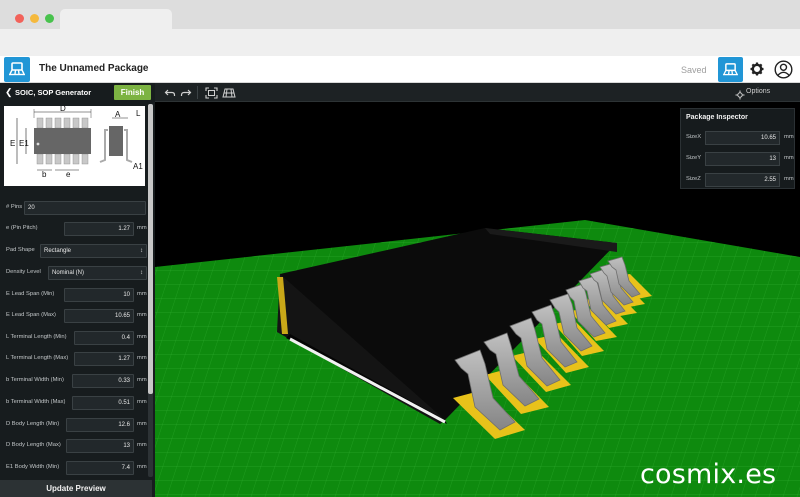 The width and height of the screenshot is (800, 497). I want to click on sizez-value: 2.55, so click(742, 180).